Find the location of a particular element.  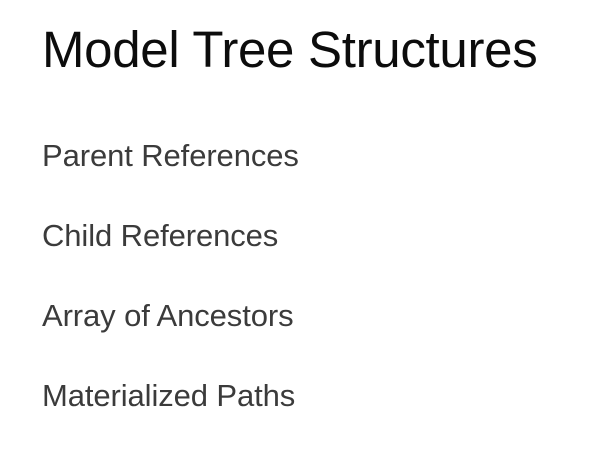

list-item-parent-references: Parent References is located at coordinates (170, 174).